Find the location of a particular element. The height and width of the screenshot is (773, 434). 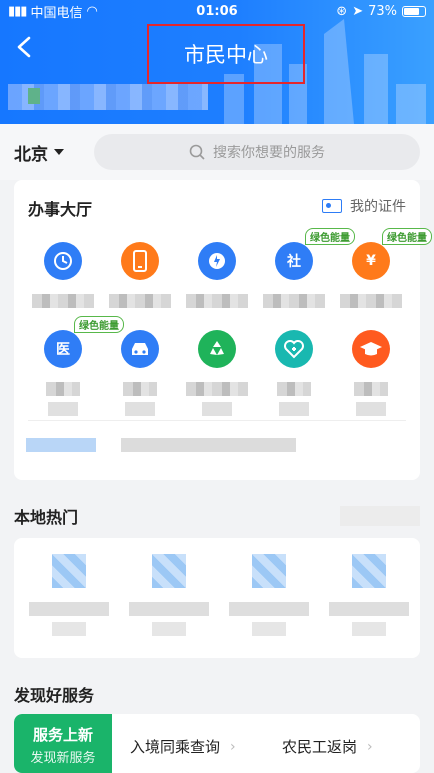

service-item: 社 绿色能量 is located at coordinates (304, 268).